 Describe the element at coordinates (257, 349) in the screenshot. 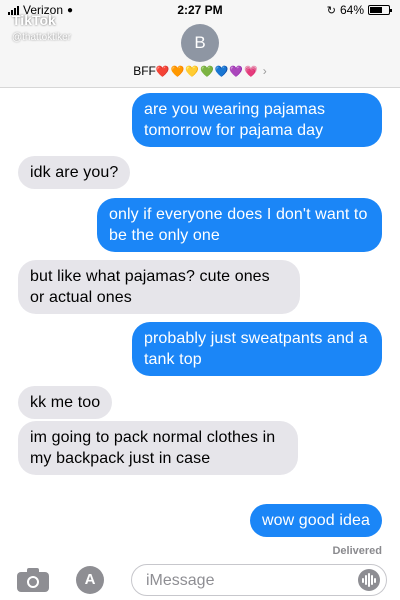

I see `message-bubble-sent: probably just sweatpants and a tank top` at that location.